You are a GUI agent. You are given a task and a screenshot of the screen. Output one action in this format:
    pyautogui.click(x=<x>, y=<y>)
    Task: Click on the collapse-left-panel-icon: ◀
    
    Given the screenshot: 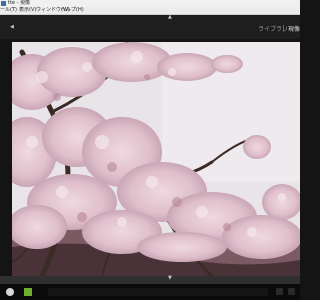 What is the action you would take?
    pyautogui.click(x=12, y=27)
    